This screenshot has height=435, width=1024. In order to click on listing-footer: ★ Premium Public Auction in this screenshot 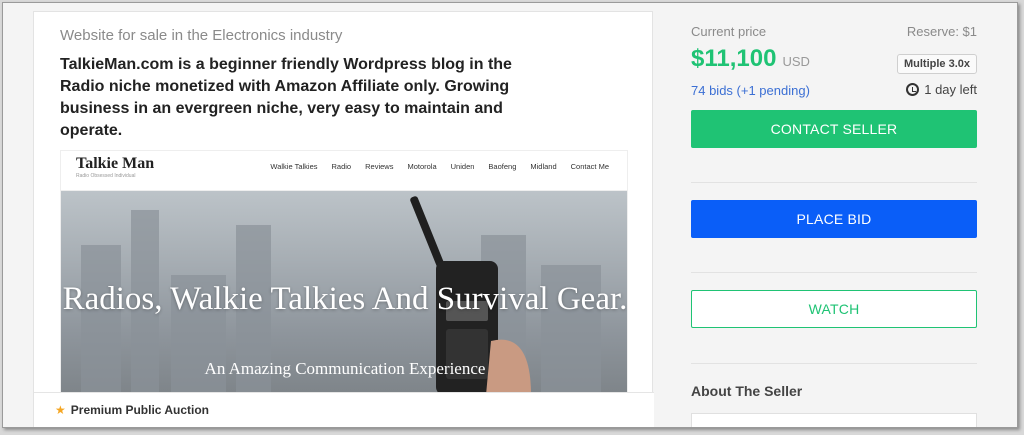, I will do `click(344, 409)`.